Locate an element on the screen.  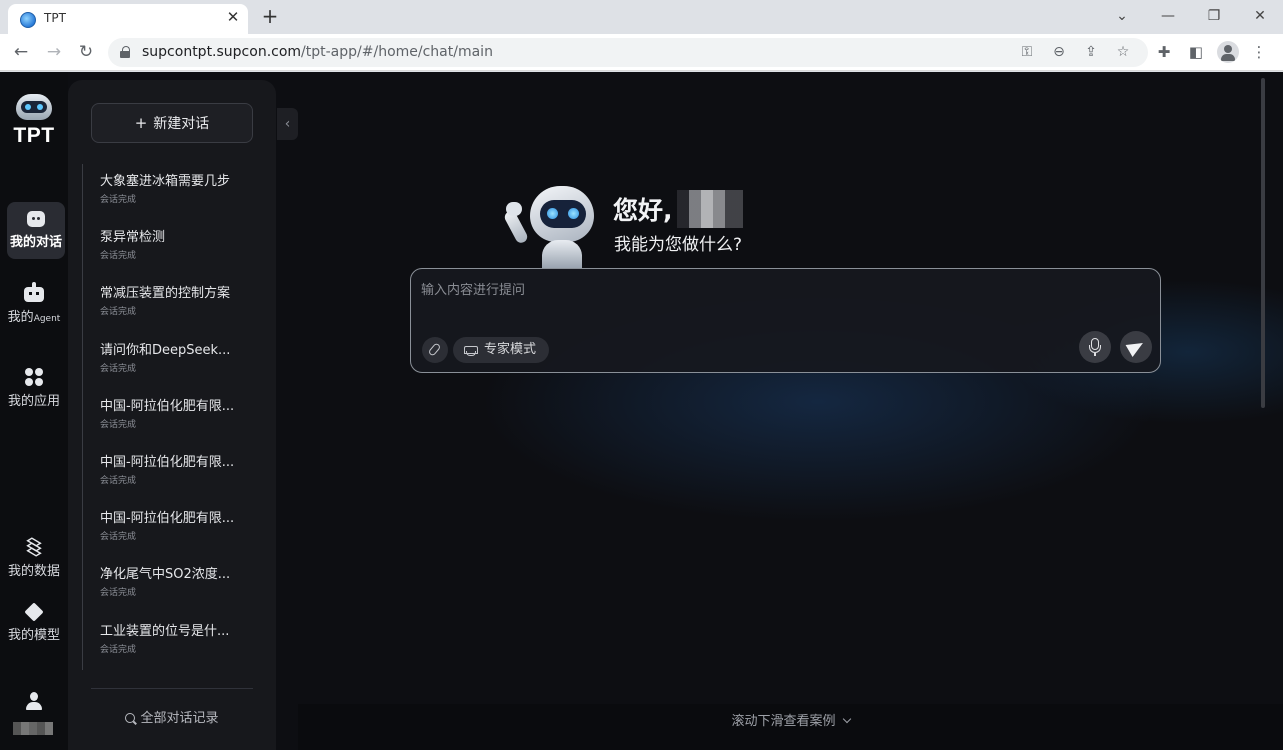
nav-my-agent-label: 我的Agent is located at coordinates (34, 317).